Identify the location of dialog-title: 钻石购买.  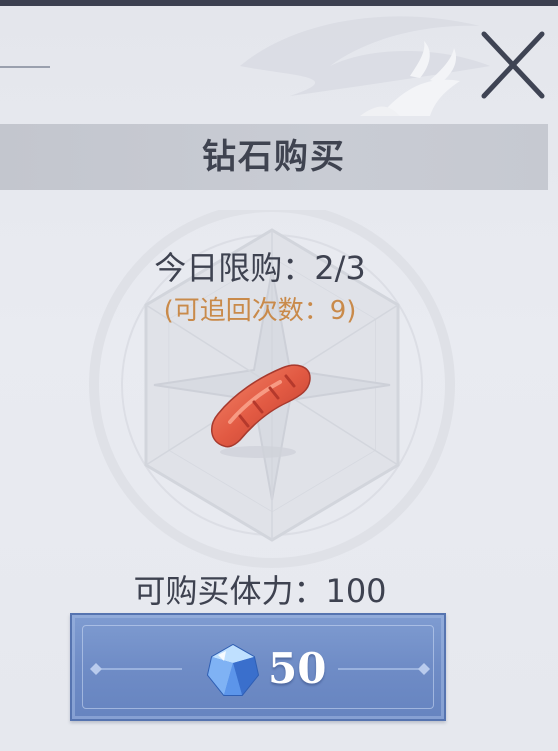
(274, 157).